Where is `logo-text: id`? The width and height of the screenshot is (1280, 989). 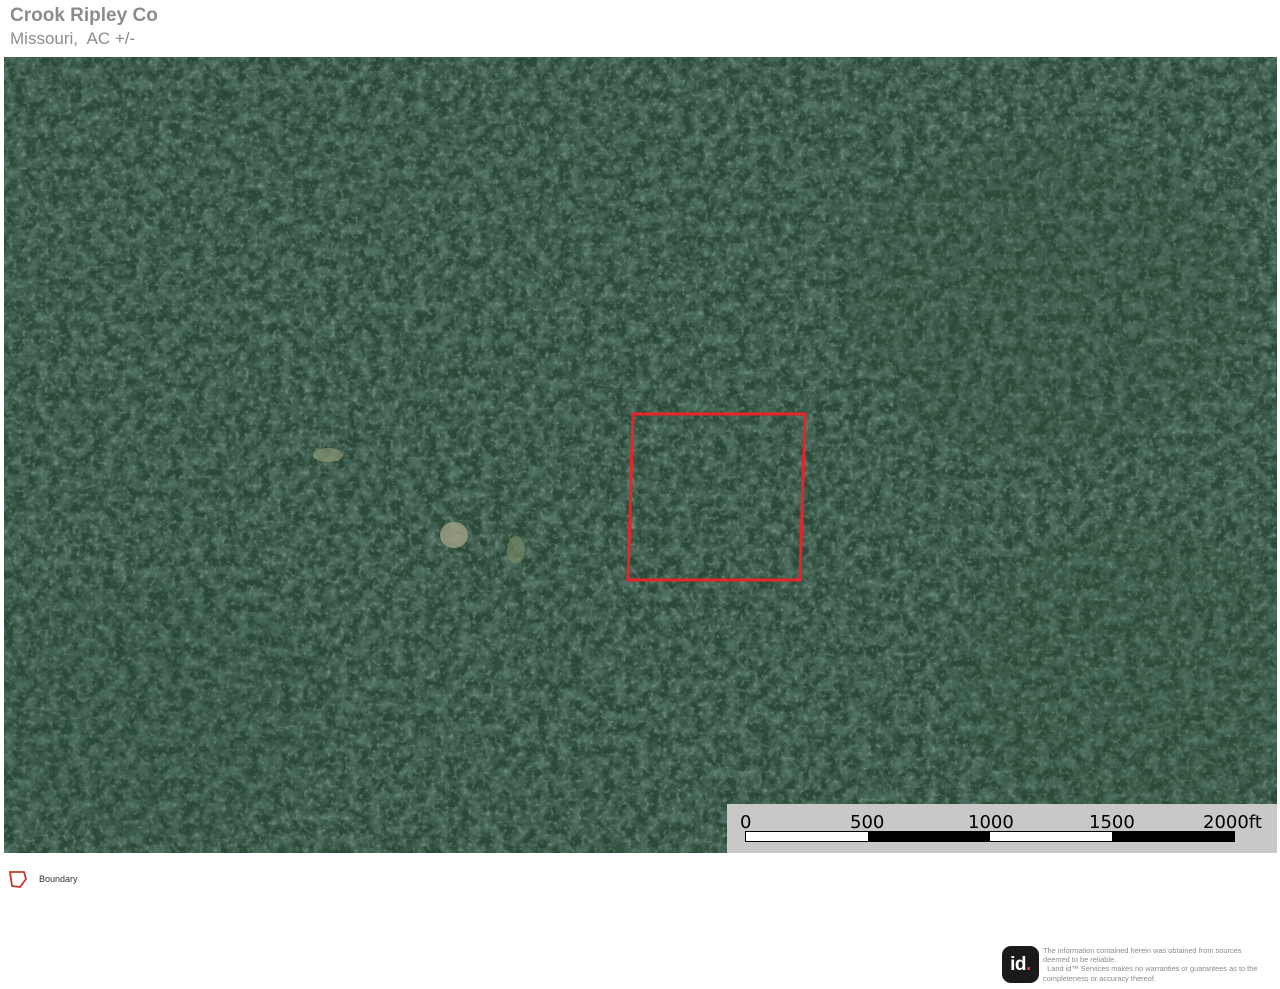 logo-text: id is located at coordinates (1018, 964).